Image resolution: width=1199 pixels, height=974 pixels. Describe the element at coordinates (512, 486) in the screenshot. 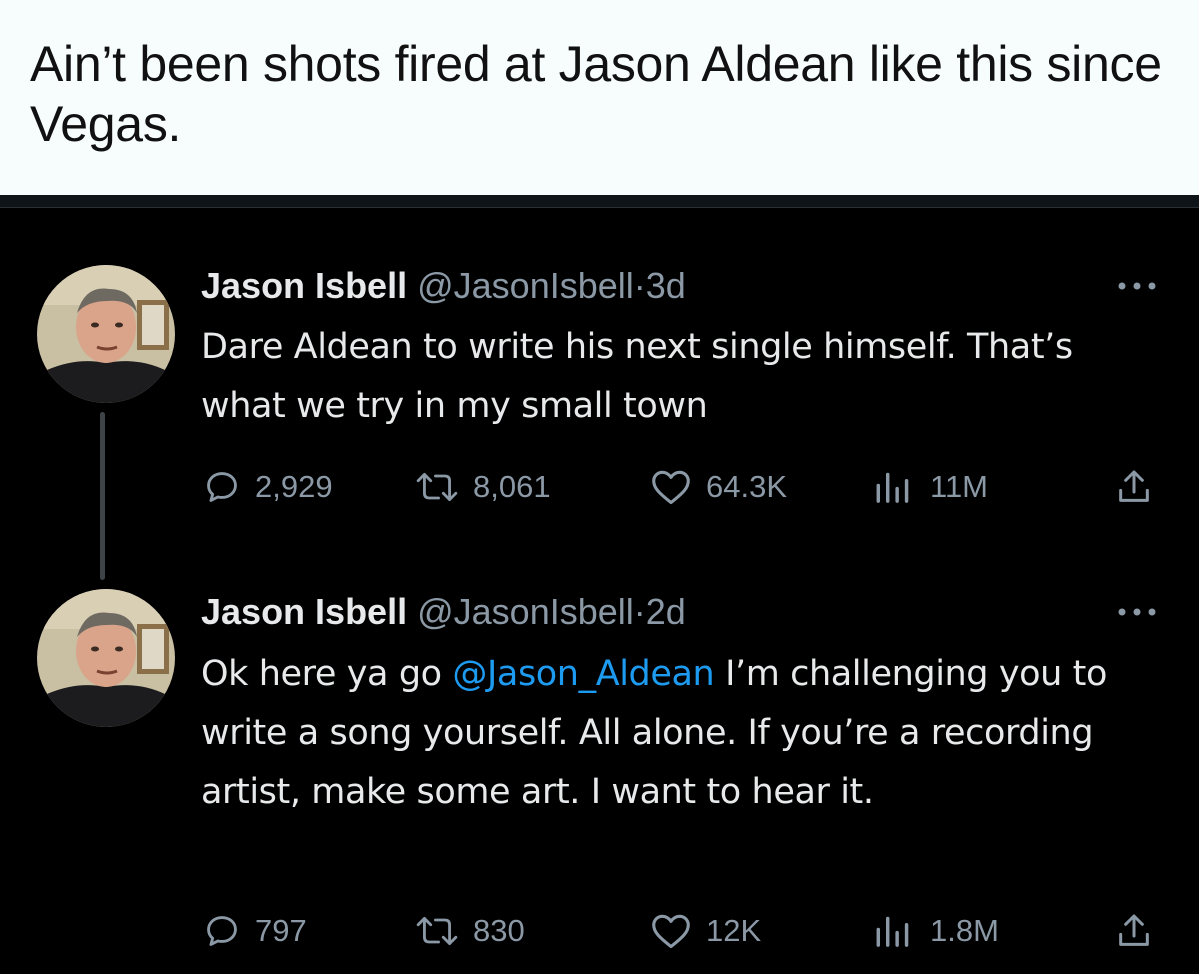

I see `retweet-count: 8,061` at that location.